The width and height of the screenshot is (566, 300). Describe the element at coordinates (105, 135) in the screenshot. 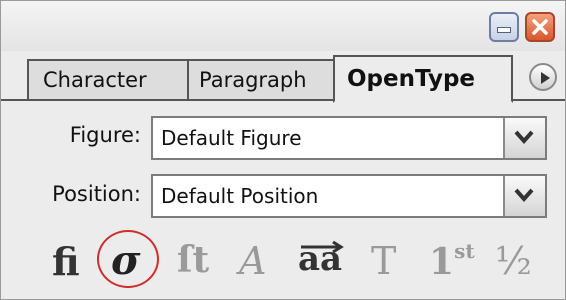

I see `figure-label: Figure:` at that location.